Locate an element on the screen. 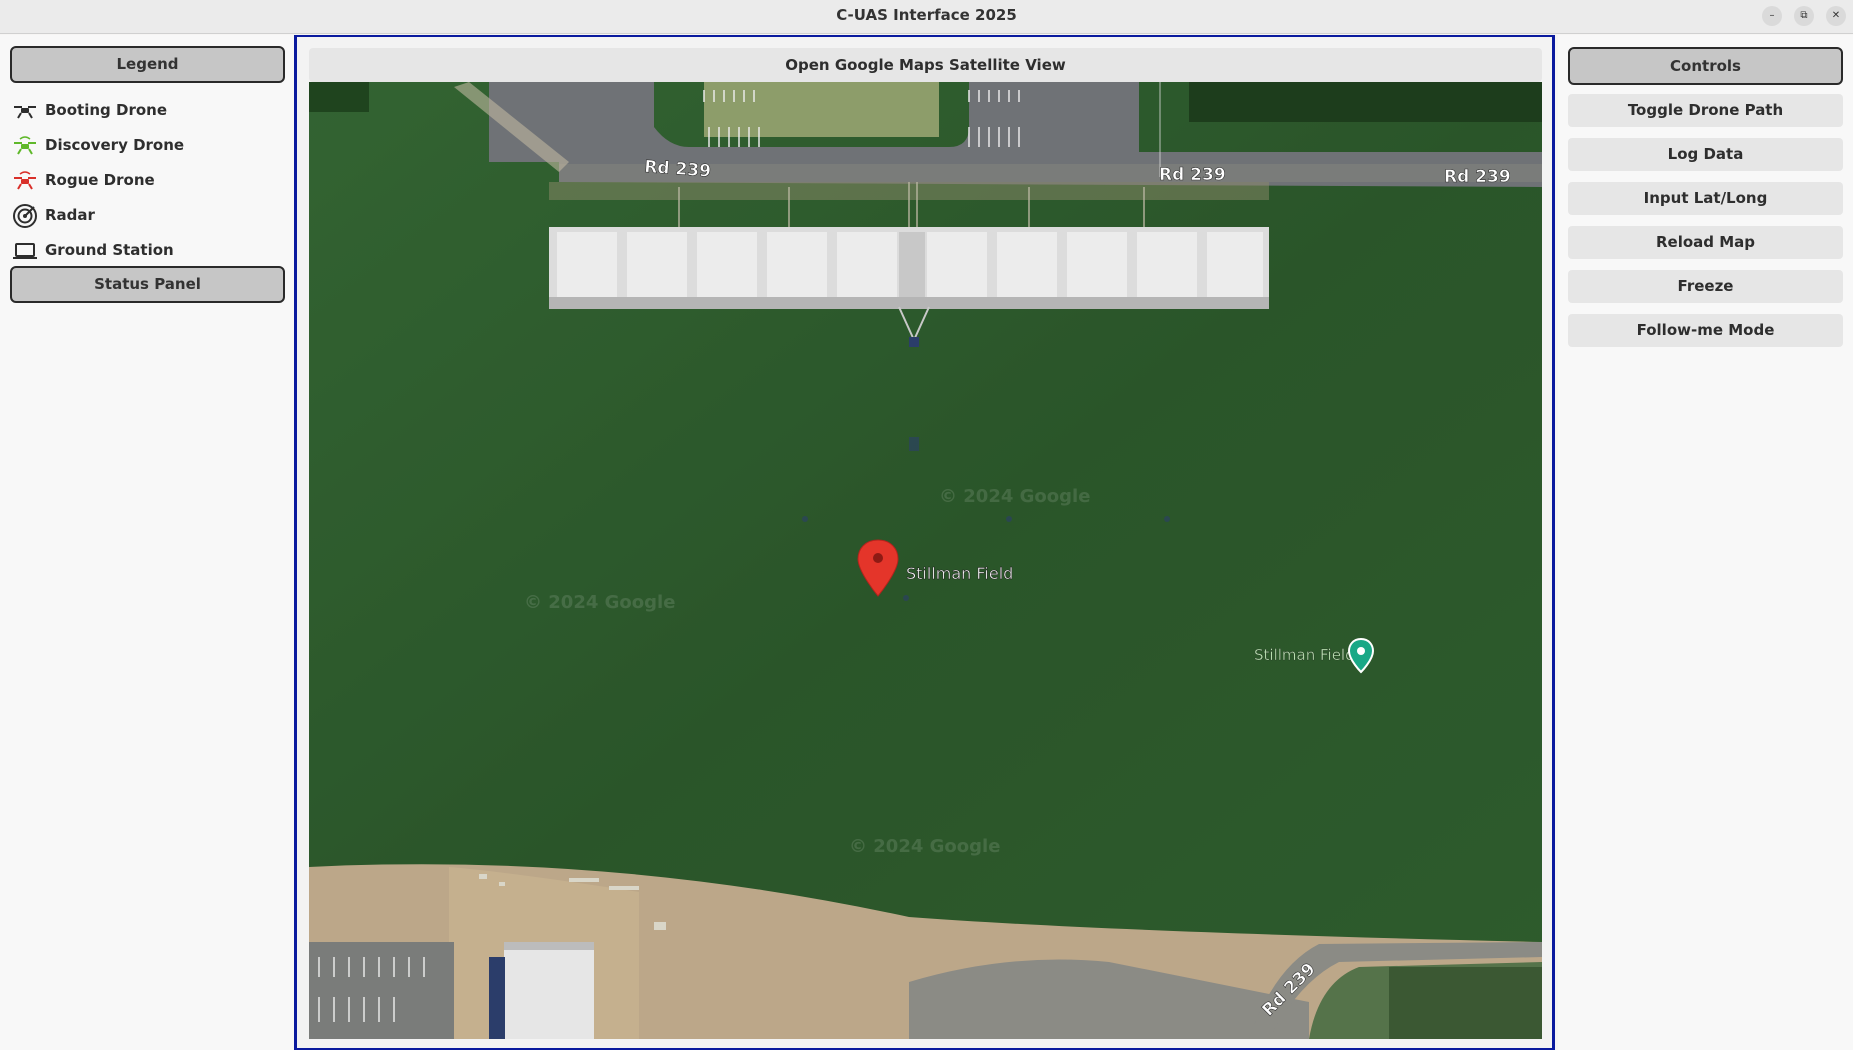 This screenshot has height=1050, width=1853. legend-item-ground-station: Ground Station is located at coordinates (147, 251).